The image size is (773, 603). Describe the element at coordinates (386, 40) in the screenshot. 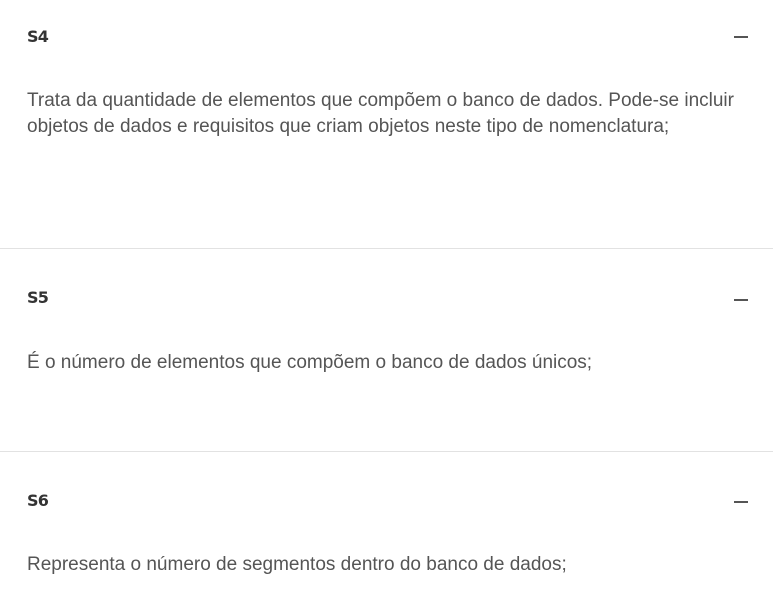

I see `accordion-header-s4: S4` at that location.